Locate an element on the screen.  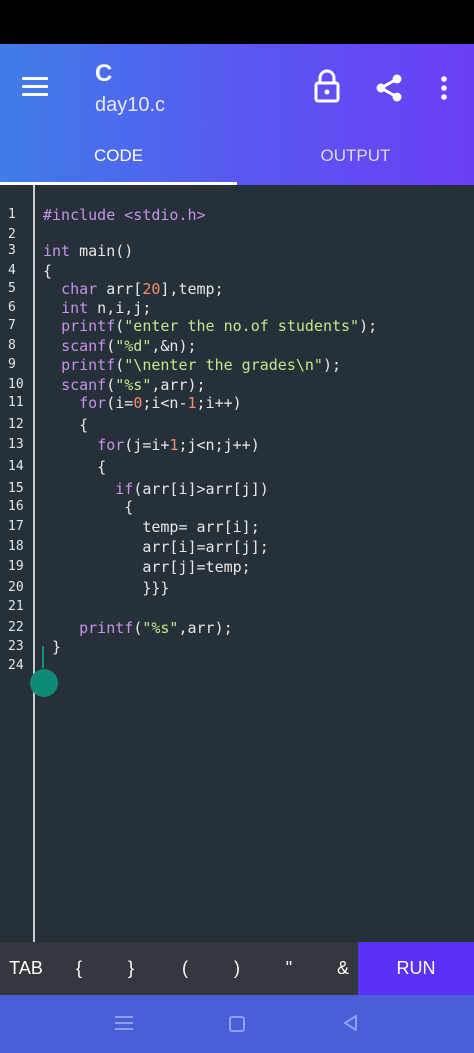
code-text: arr[j]=temp; is located at coordinates (147, 567).